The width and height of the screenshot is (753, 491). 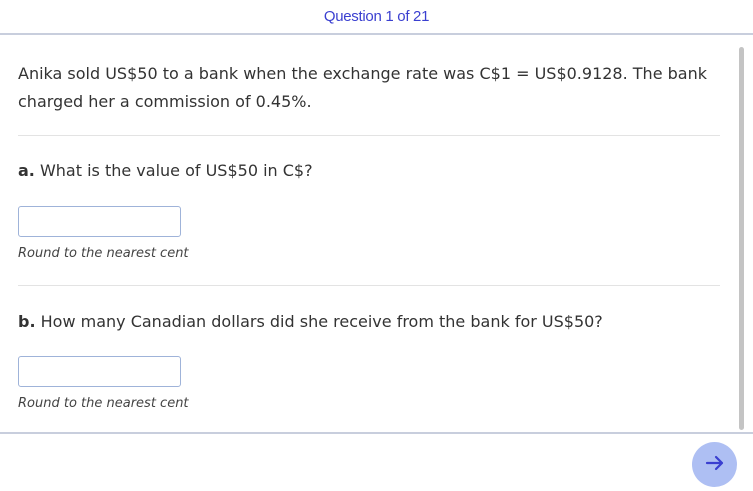 I want to click on part-a-hint: Round to the nearest cent, so click(x=103, y=253).